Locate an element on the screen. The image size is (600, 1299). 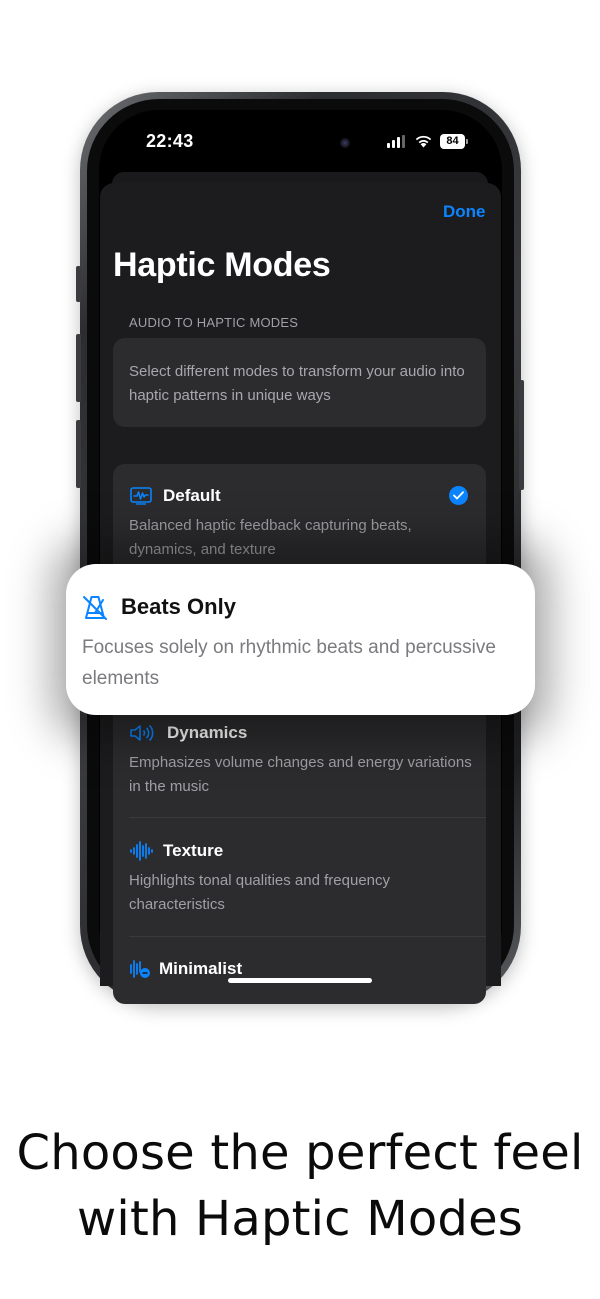
power-button is located at coordinates (521, 435).